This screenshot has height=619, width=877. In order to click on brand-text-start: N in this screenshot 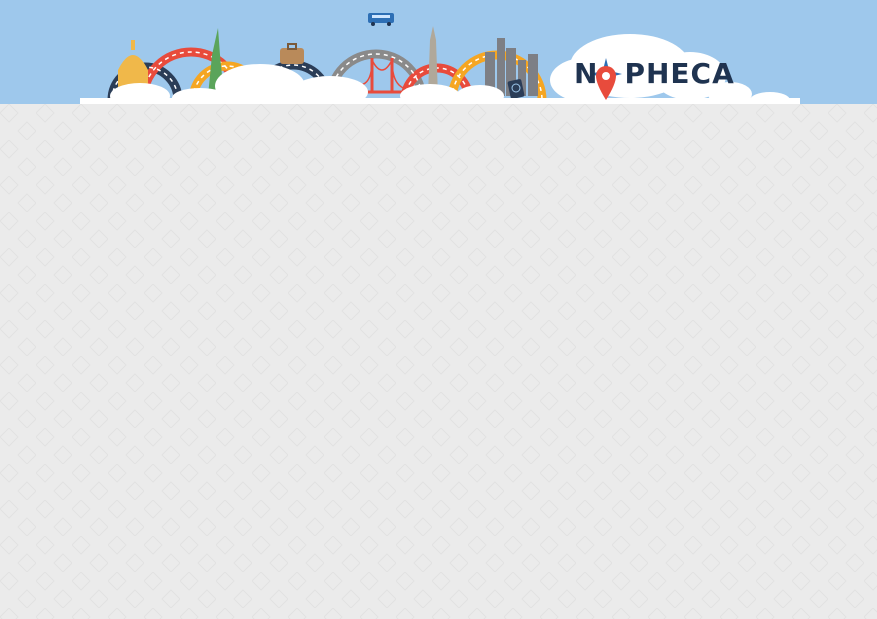, I will do `click(586, 73)`.